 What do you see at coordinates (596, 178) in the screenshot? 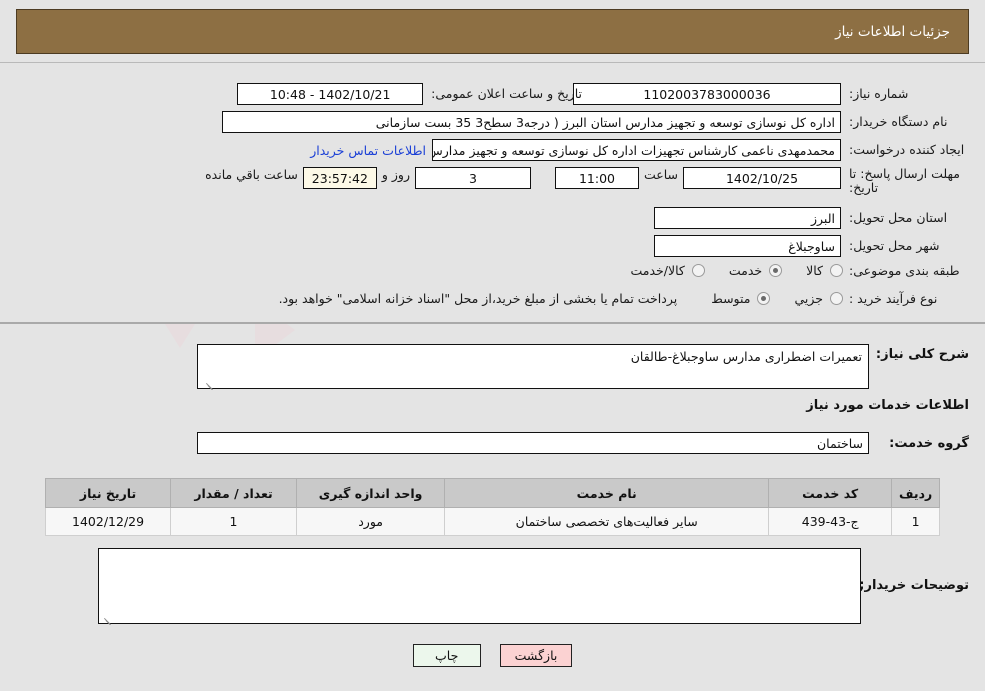
I see `deadline-hour-value: 11:00` at bounding box center [596, 178].